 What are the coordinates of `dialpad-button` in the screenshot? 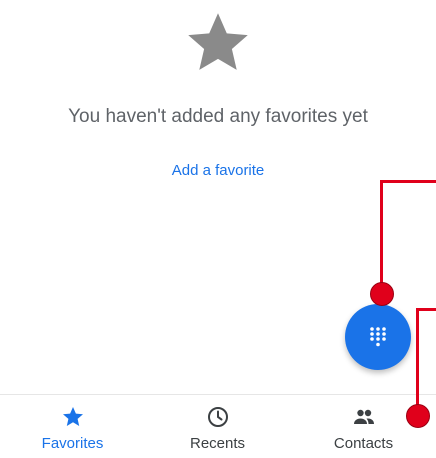 It's located at (378, 337).